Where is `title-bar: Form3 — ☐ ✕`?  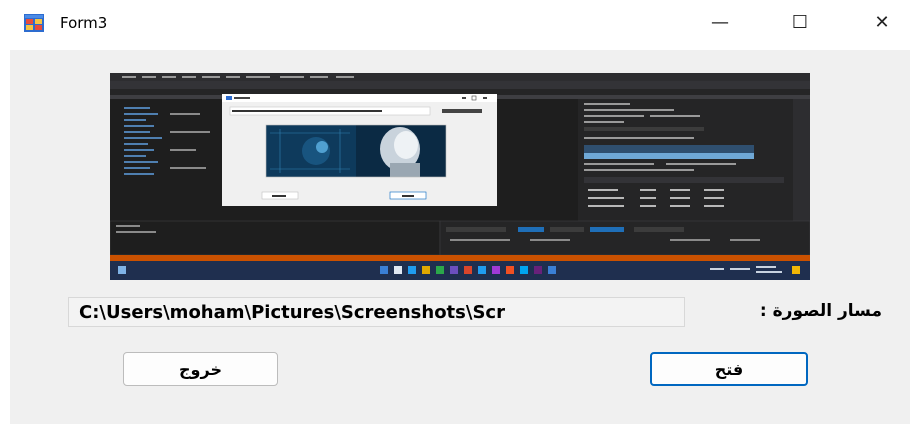
title-bar: Form3 — ☐ ✕ is located at coordinates (455, 25).